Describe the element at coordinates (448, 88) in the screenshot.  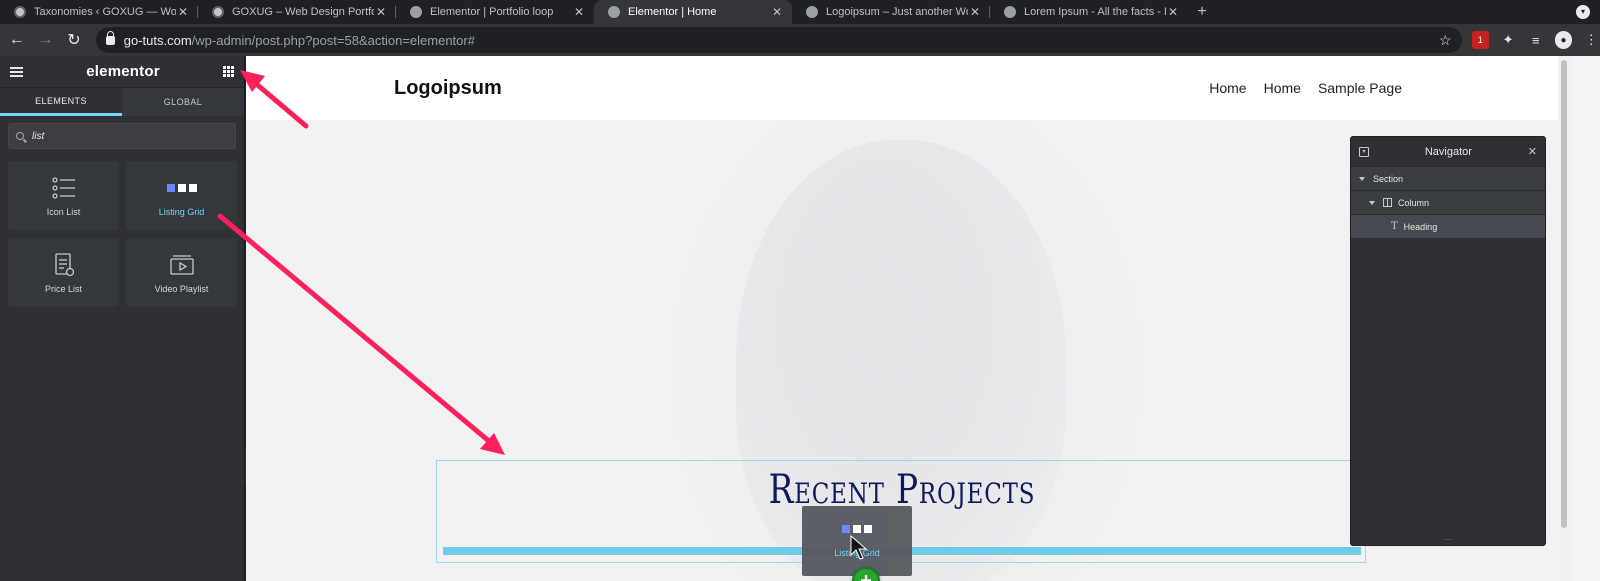
I see `site-logo: Logoipsum` at that location.